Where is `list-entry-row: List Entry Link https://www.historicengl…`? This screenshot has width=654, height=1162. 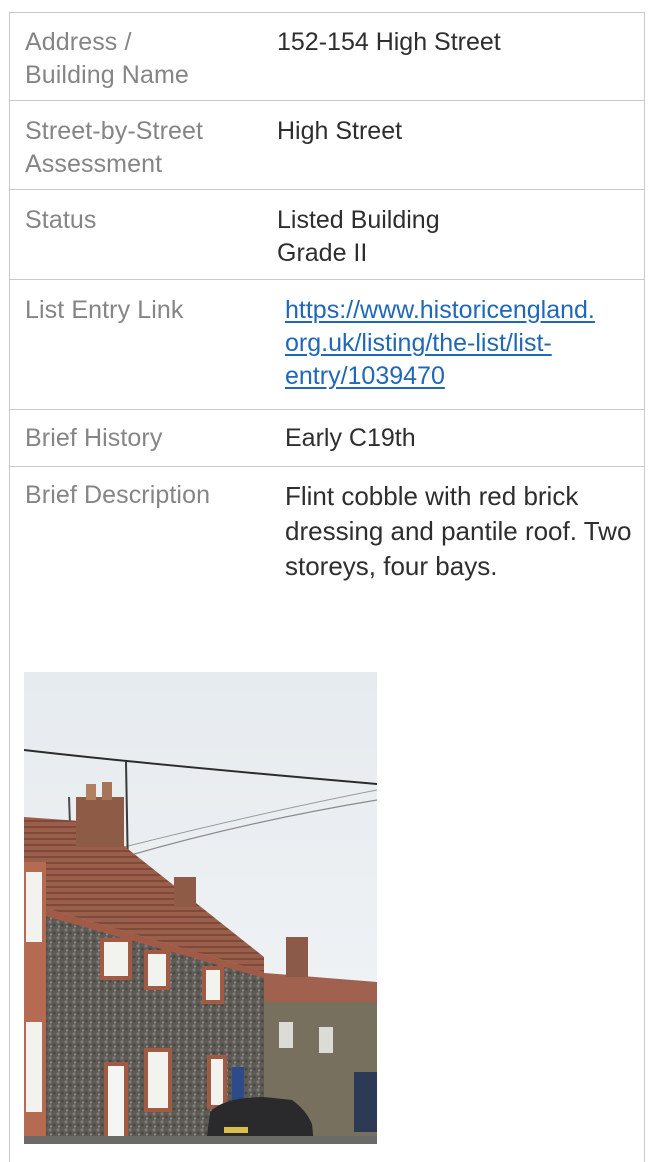 list-entry-row: List Entry Link https://www.historicengl… is located at coordinates (327, 345).